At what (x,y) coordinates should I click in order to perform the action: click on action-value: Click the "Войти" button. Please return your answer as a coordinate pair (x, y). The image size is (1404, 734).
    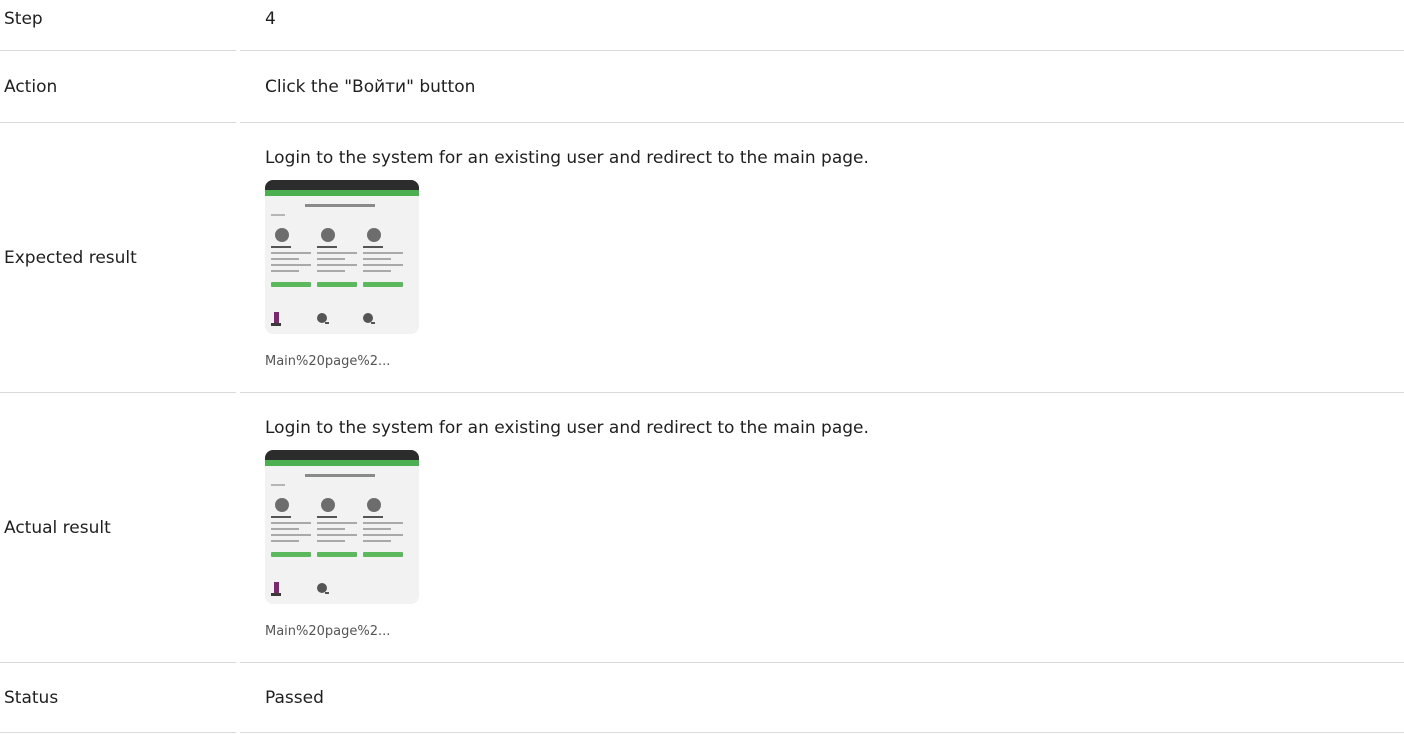
    Looking at the image, I should click on (370, 87).